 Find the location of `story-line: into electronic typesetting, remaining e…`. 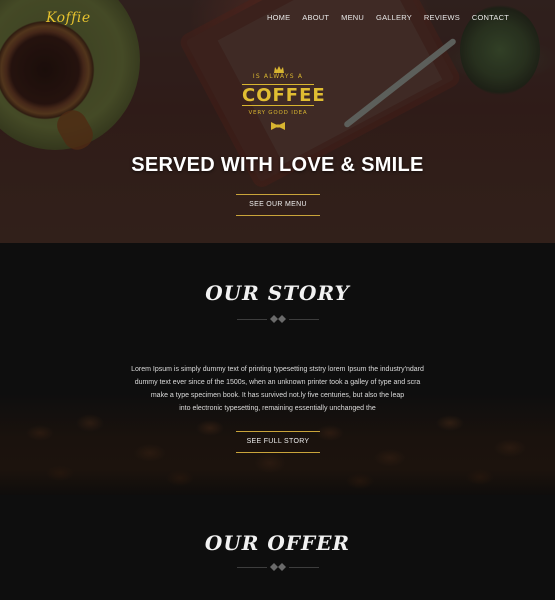

story-line: into electronic typesetting, remaining e… is located at coordinates (277, 408).